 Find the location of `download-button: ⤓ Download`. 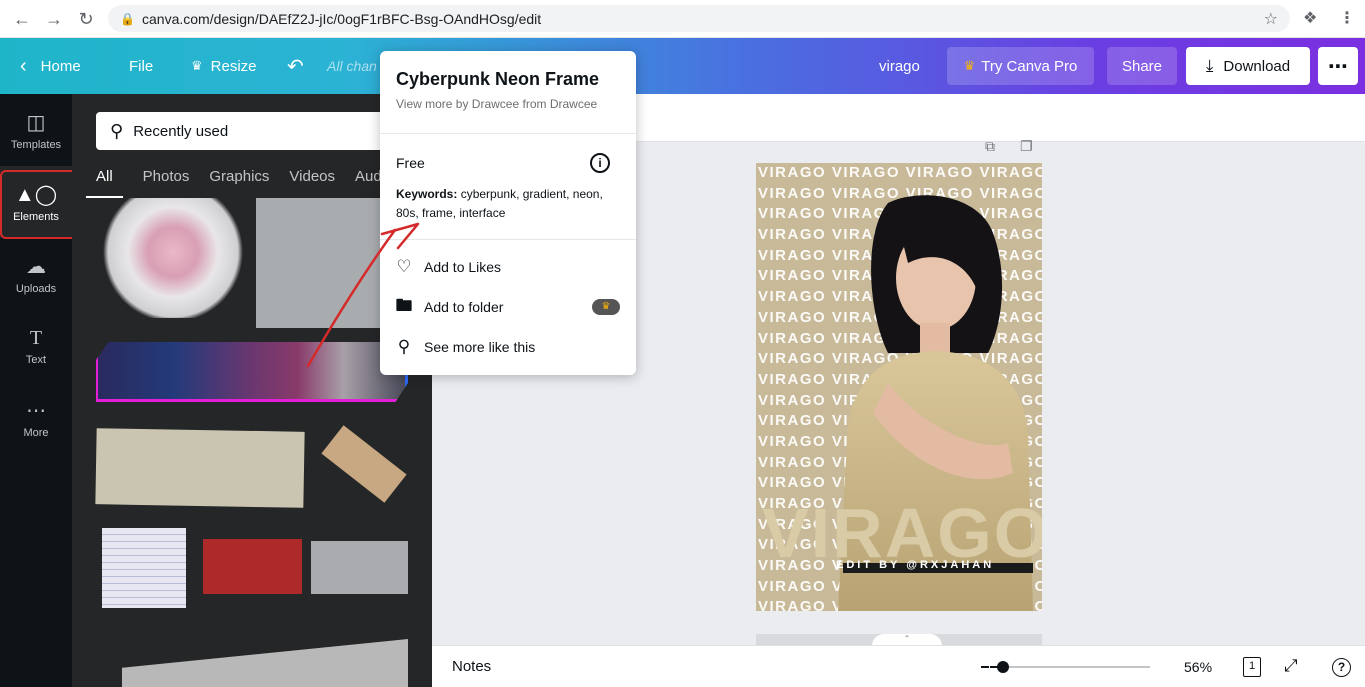

download-button: ⤓ Download is located at coordinates (1248, 66).